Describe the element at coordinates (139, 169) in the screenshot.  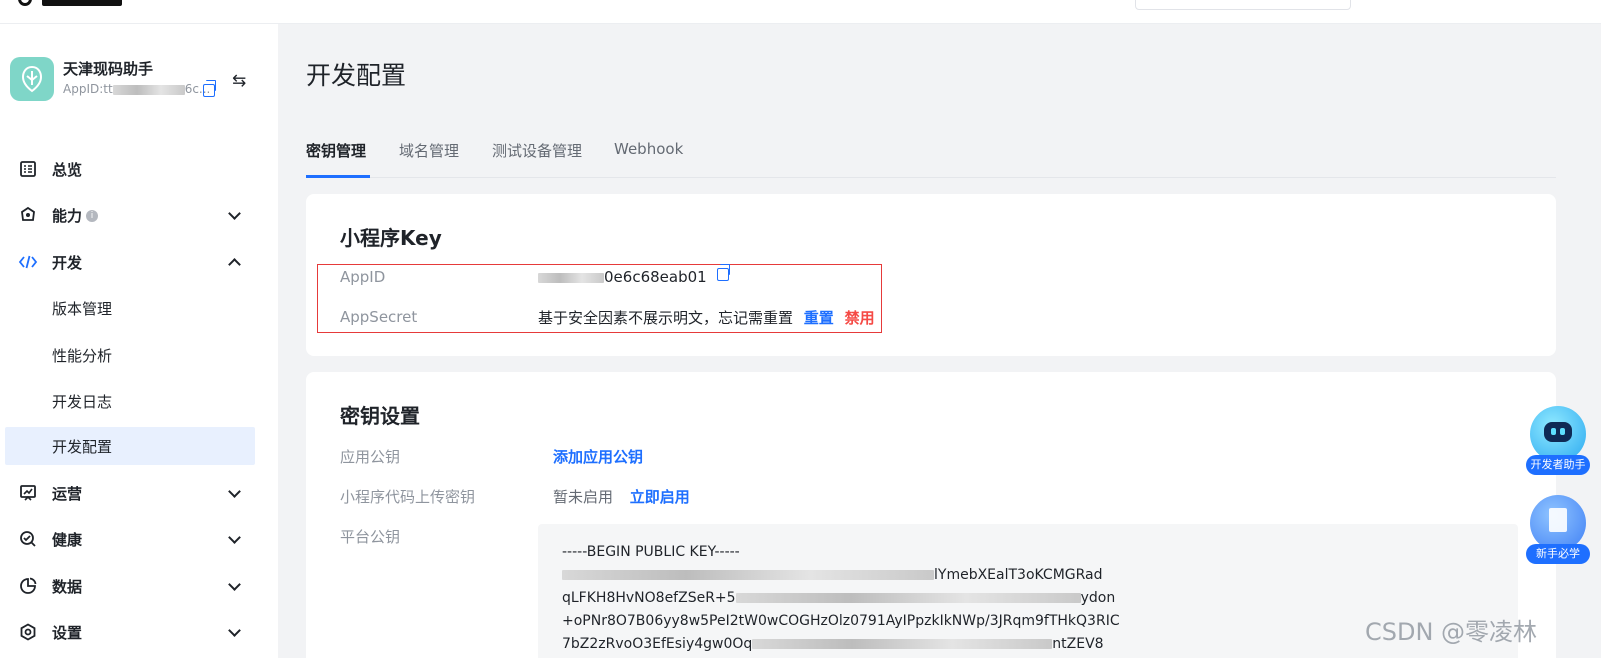
I see `sidebar-item-overview: 总览` at that location.